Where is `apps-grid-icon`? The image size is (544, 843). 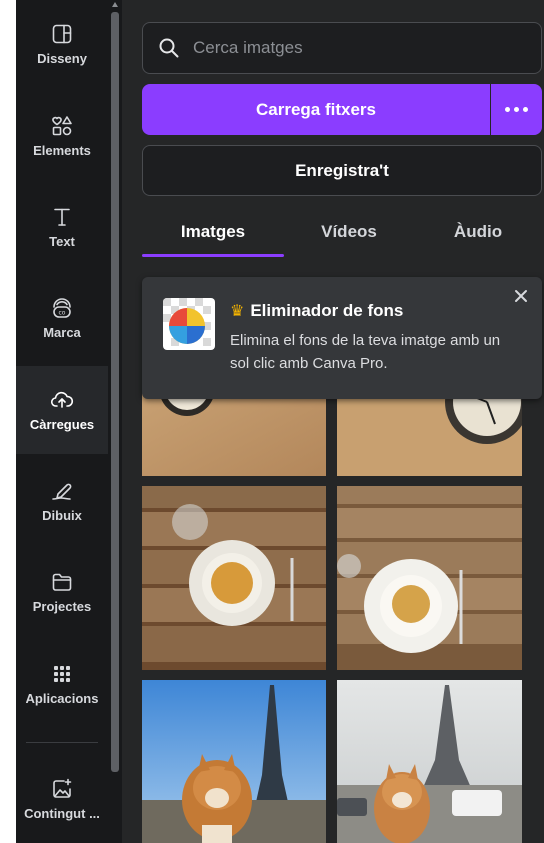 apps-grid-icon is located at coordinates (62, 674).